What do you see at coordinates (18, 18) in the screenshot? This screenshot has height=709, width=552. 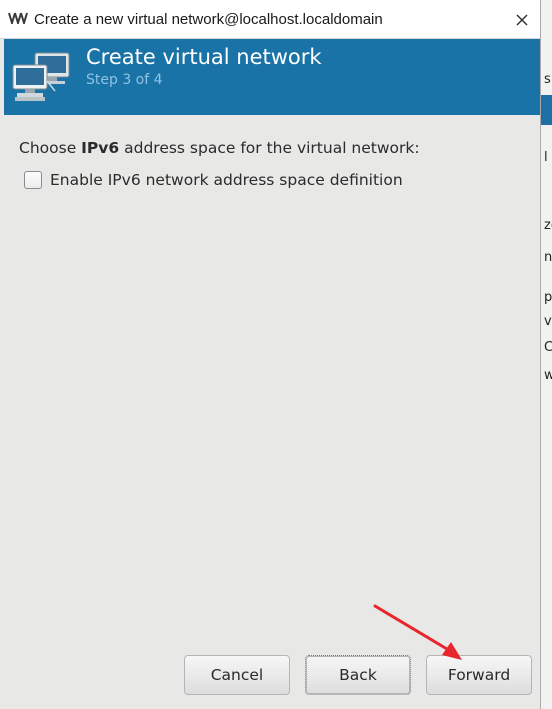 I see `virt-manager-icon` at bounding box center [18, 18].